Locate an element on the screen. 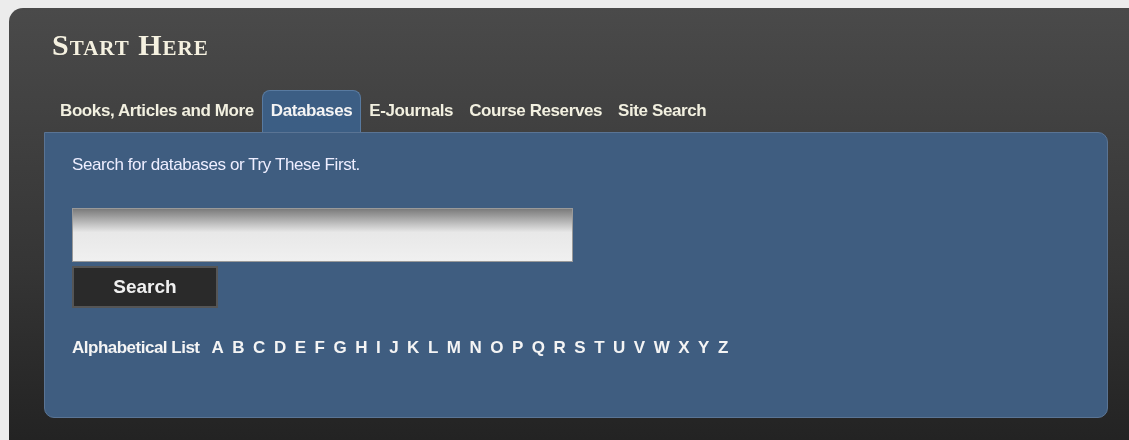 The image size is (1129, 440). section-title: Start Here is located at coordinates (131, 45).